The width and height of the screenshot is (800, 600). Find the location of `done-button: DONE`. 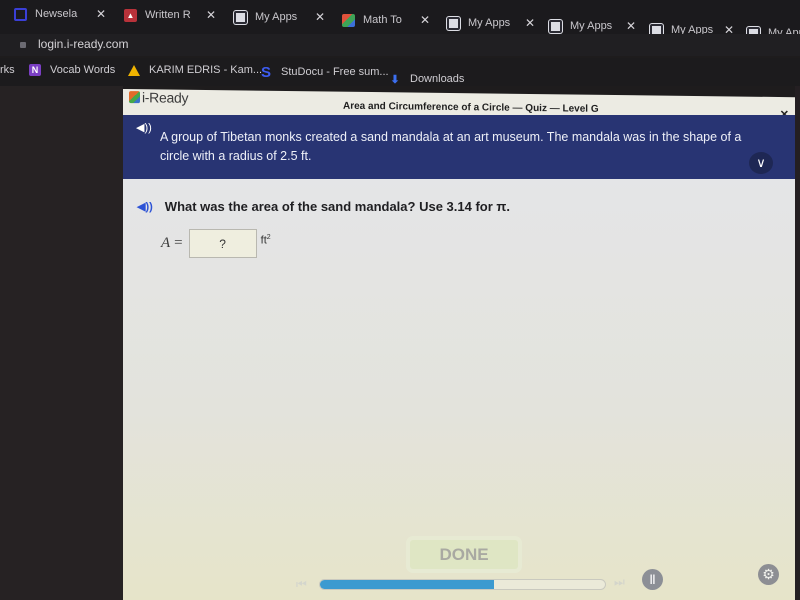

done-button: DONE is located at coordinates (464, 554).